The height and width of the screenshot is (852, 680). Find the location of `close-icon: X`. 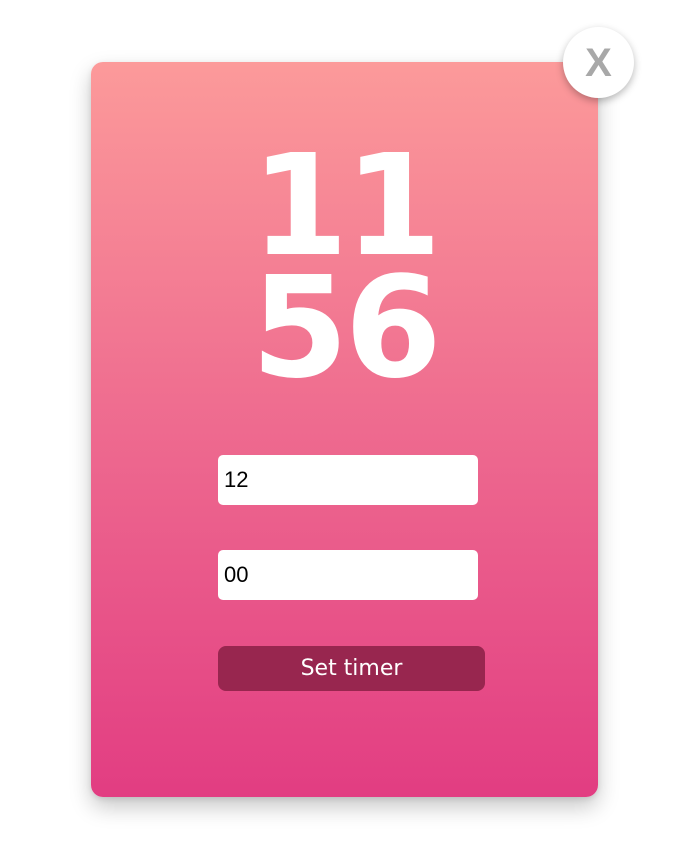

close-icon: X is located at coordinates (598, 62).